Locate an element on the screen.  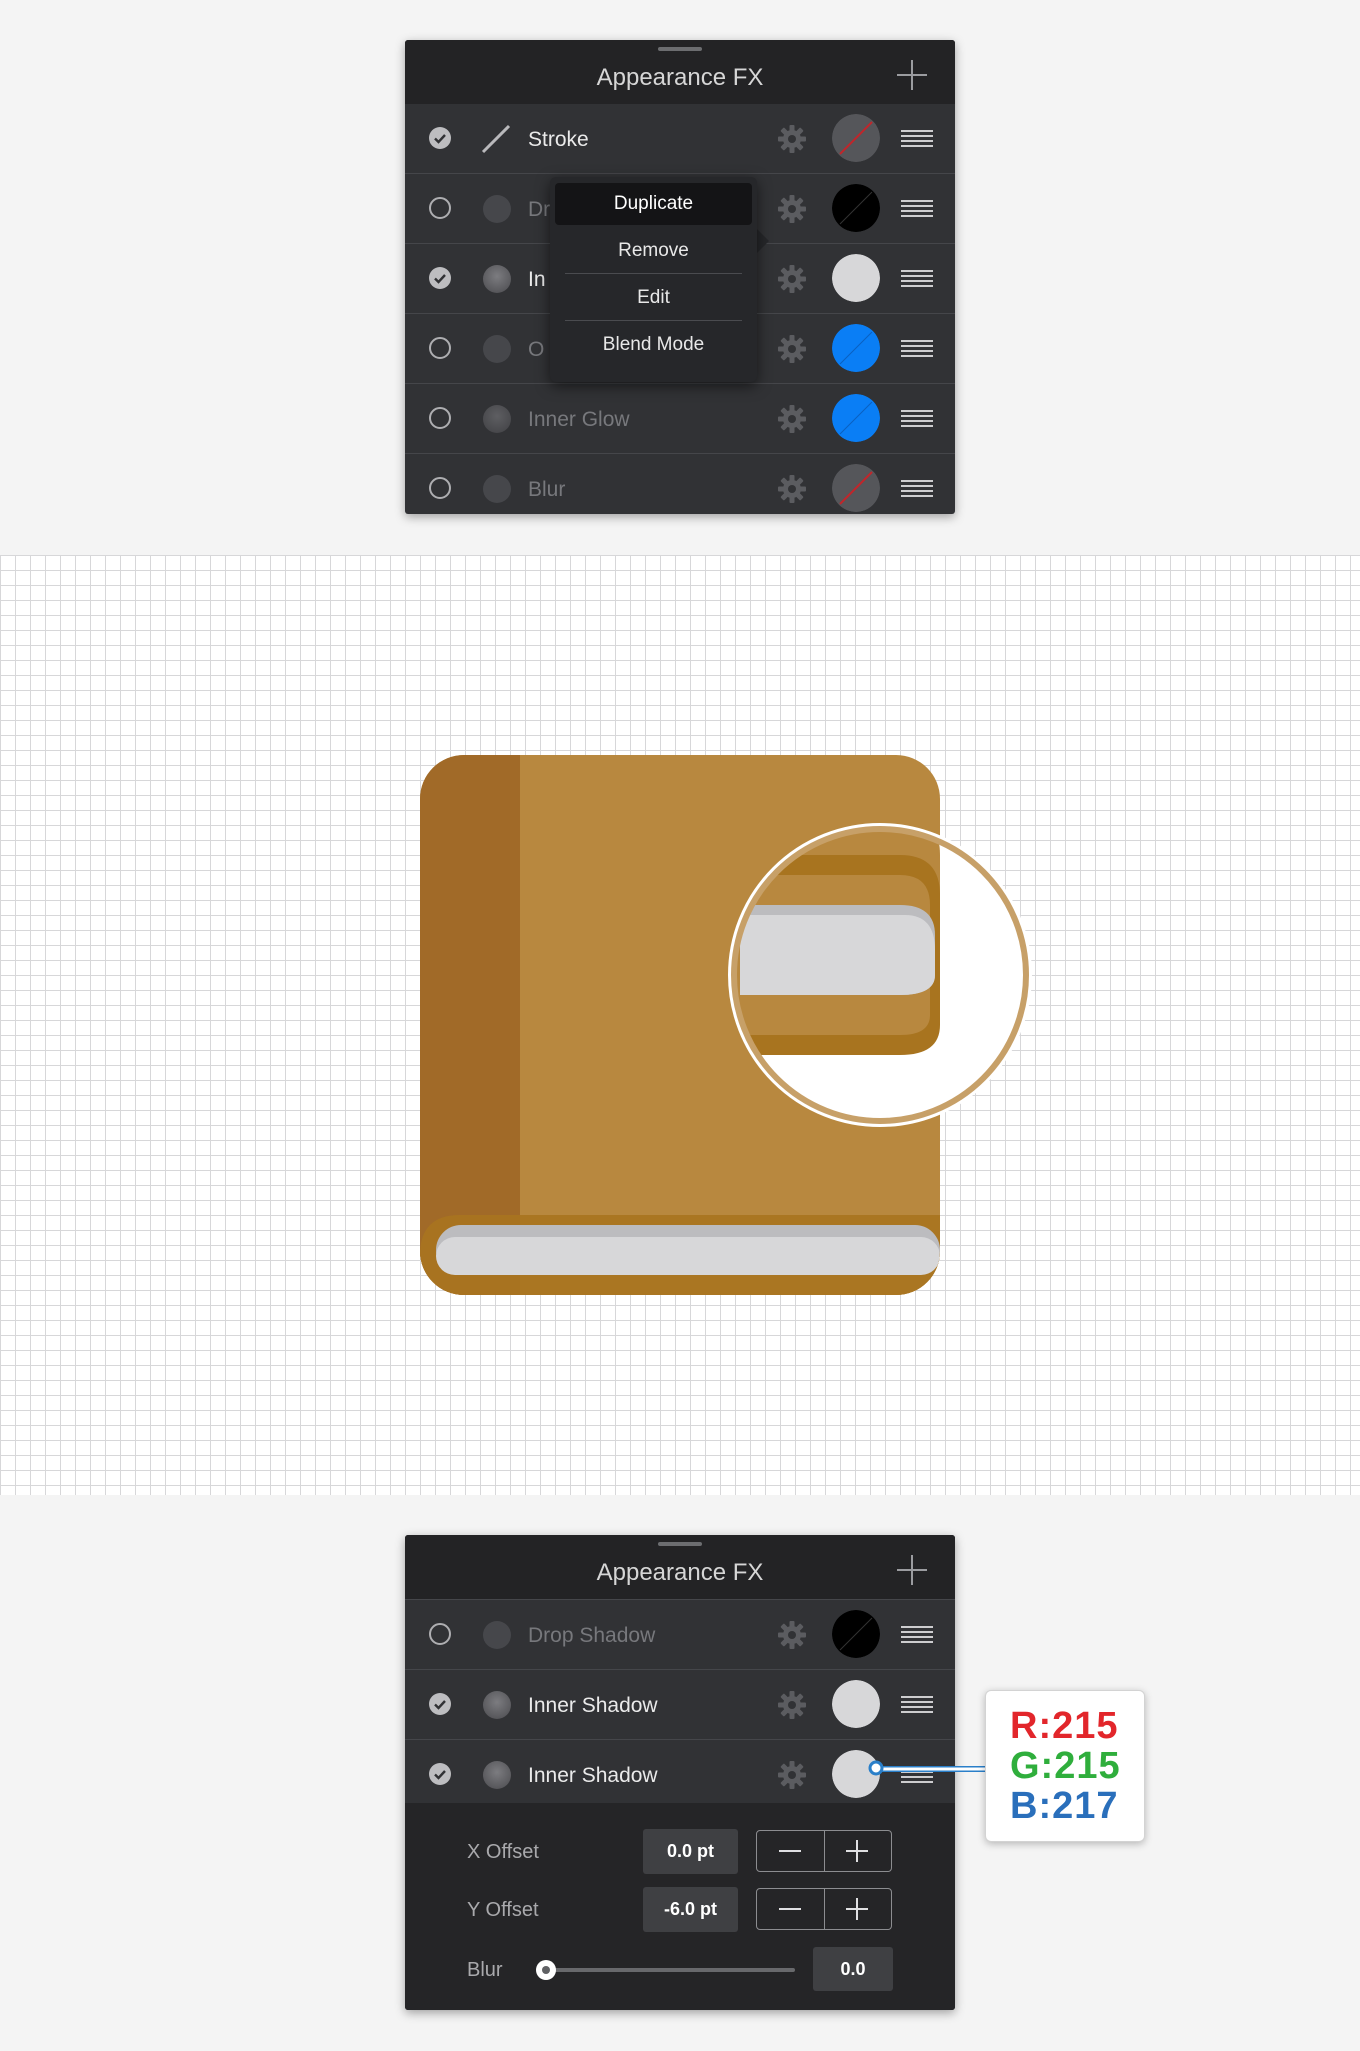
menu-item-blend-mode: Blend Mode is located at coordinates (653, 345).